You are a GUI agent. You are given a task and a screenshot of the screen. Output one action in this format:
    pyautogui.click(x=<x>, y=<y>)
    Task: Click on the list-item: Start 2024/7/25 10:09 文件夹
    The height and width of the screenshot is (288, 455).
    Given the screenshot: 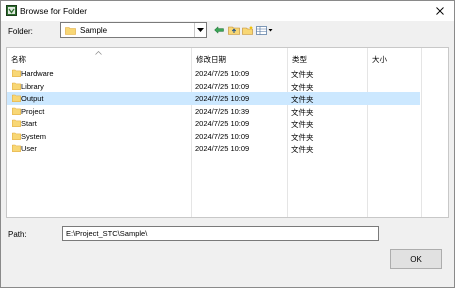 What is the action you would take?
    pyautogui.click(x=213, y=123)
    